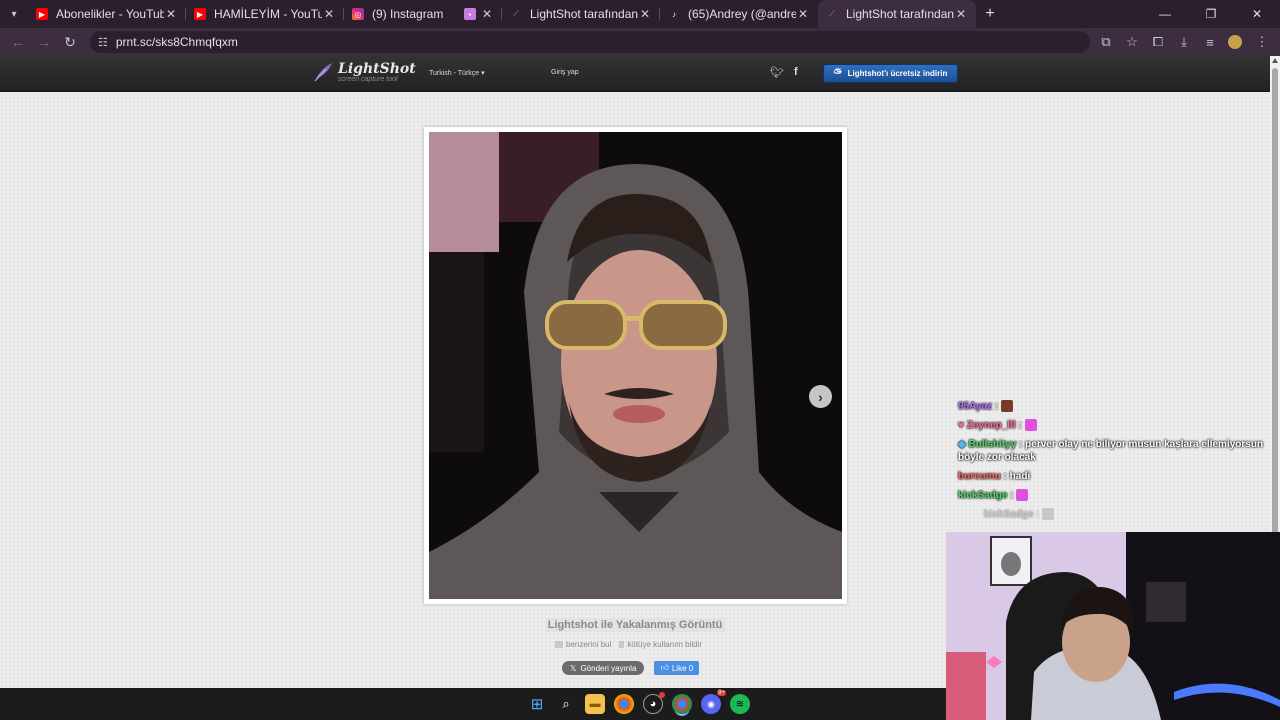  What do you see at coordinates (565, 72) in the screenshot?
I see `login-link: Giriş yap` at bounding box center [565, 72].